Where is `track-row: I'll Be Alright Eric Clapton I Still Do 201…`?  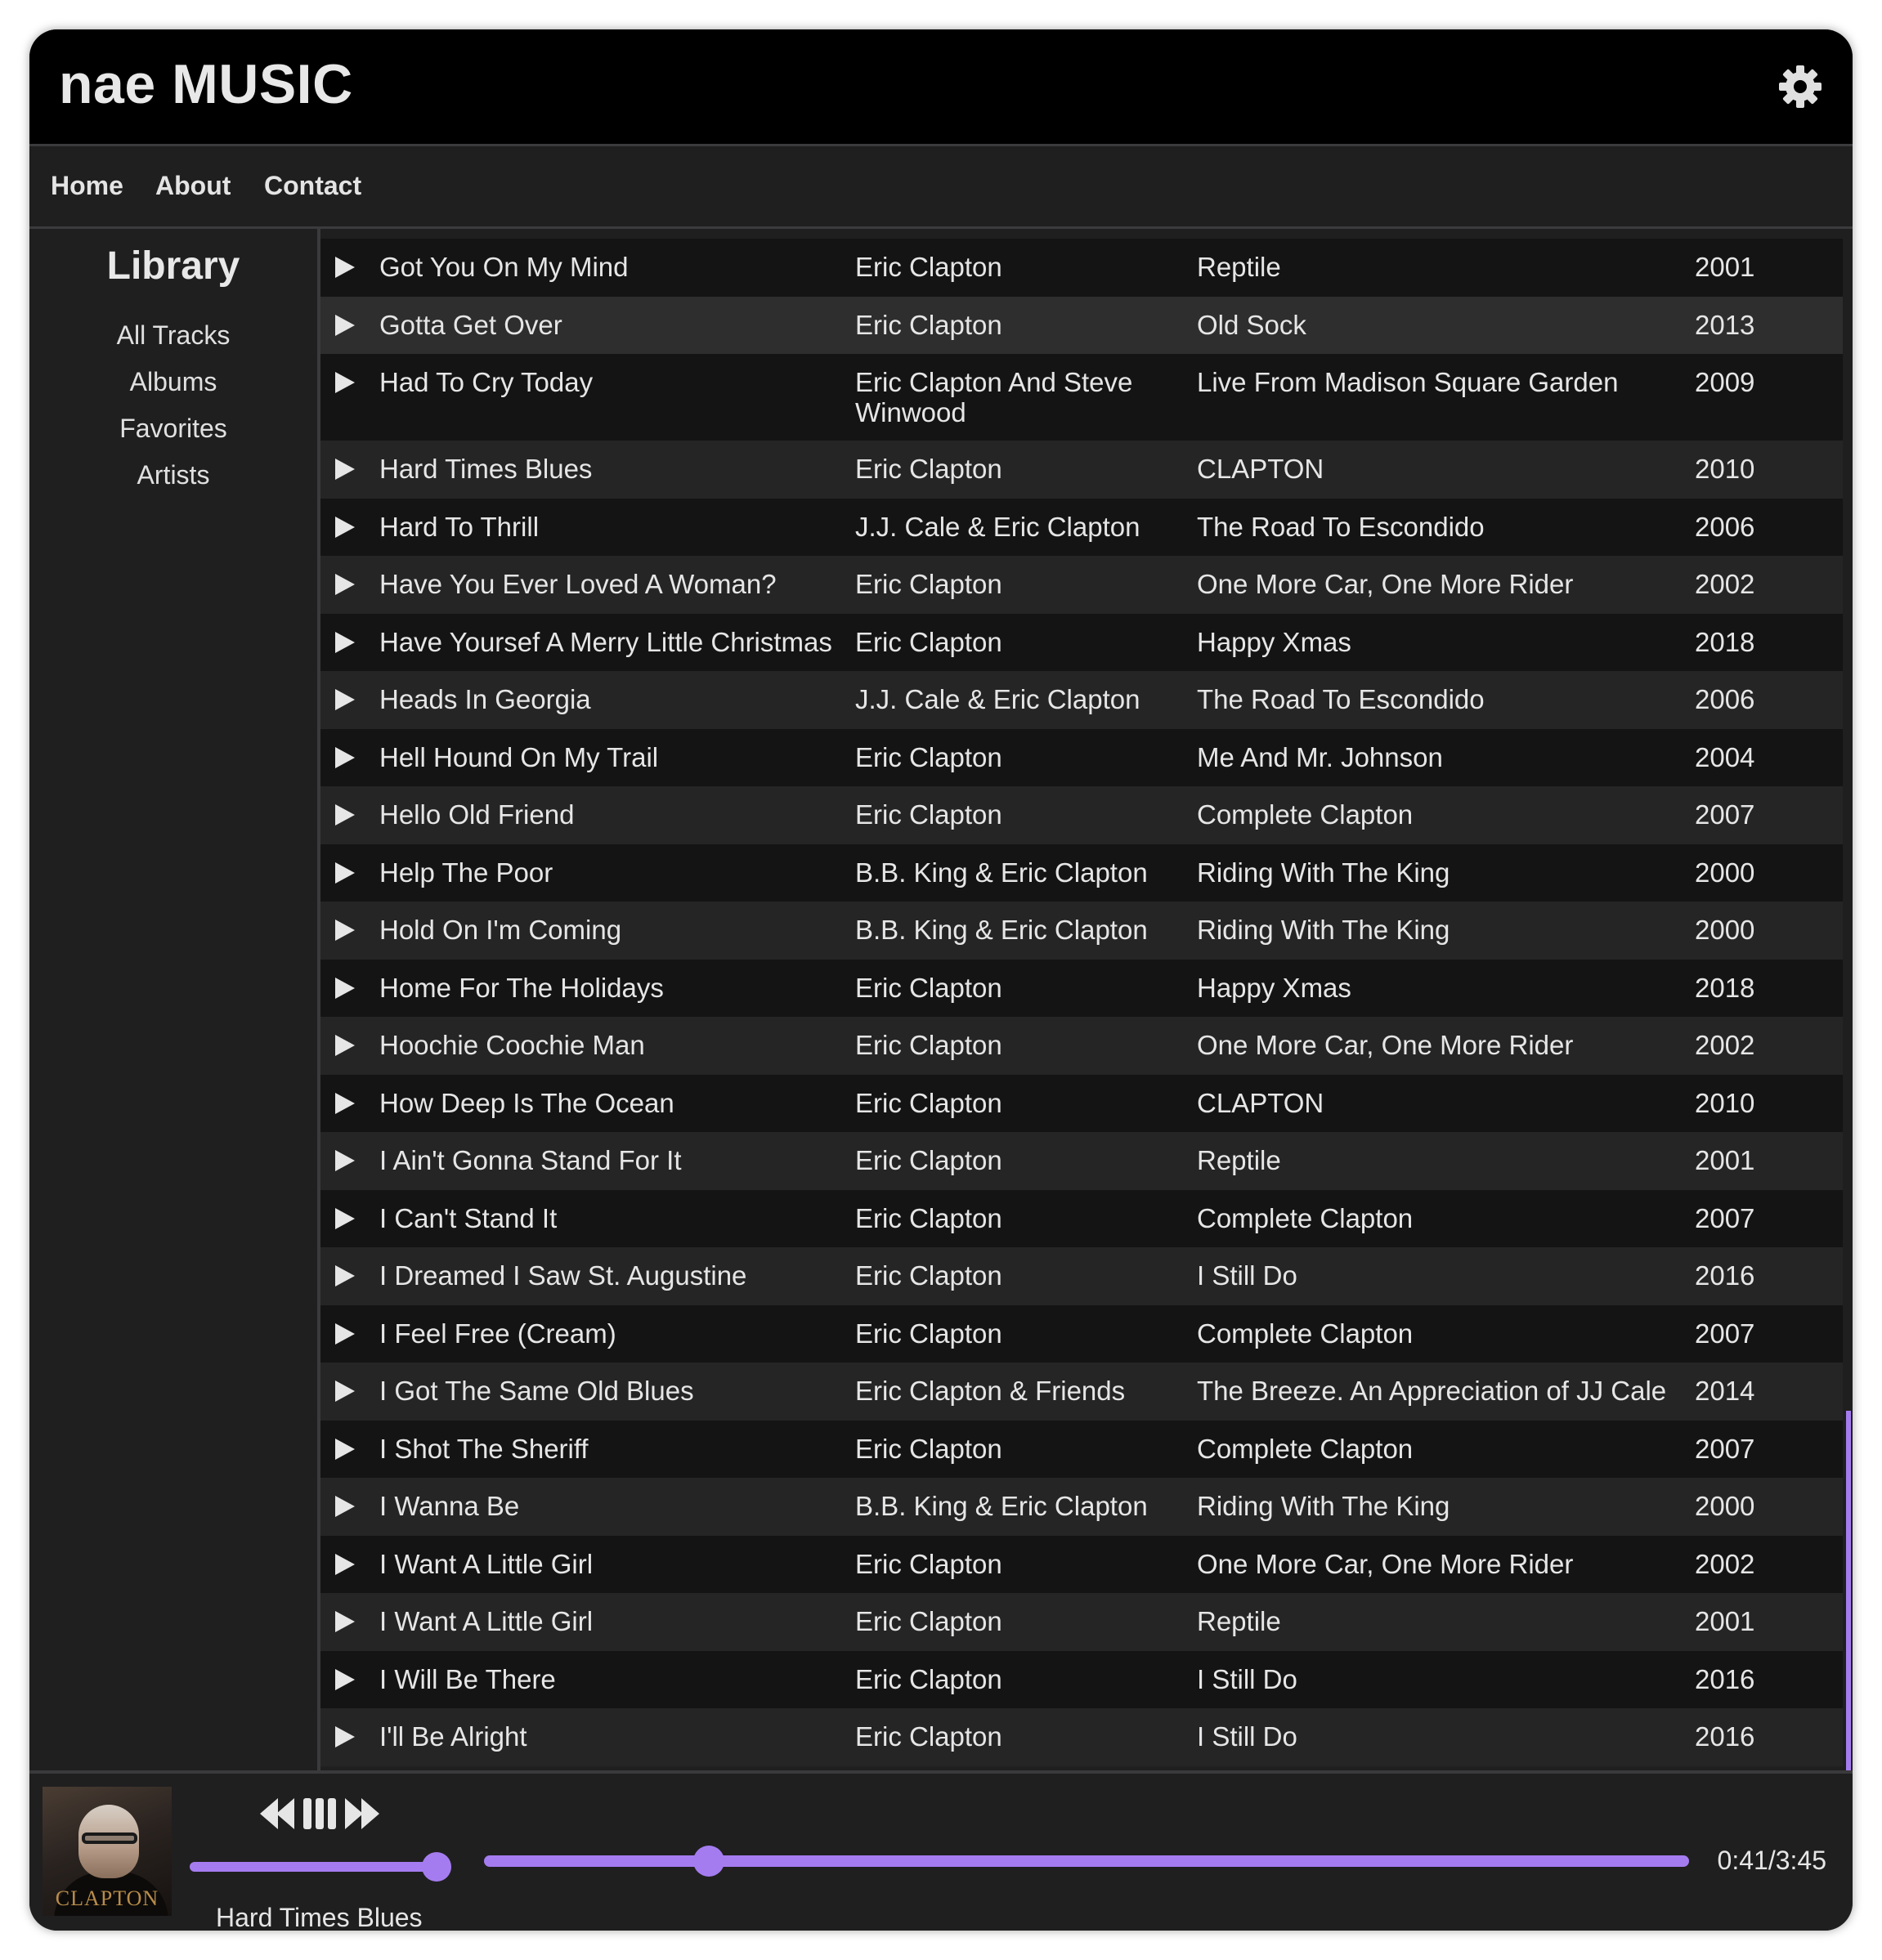
track-row: I'll Be Alright Eric Clapton I Still Do 201… is located at coordinates (1081, 1737).